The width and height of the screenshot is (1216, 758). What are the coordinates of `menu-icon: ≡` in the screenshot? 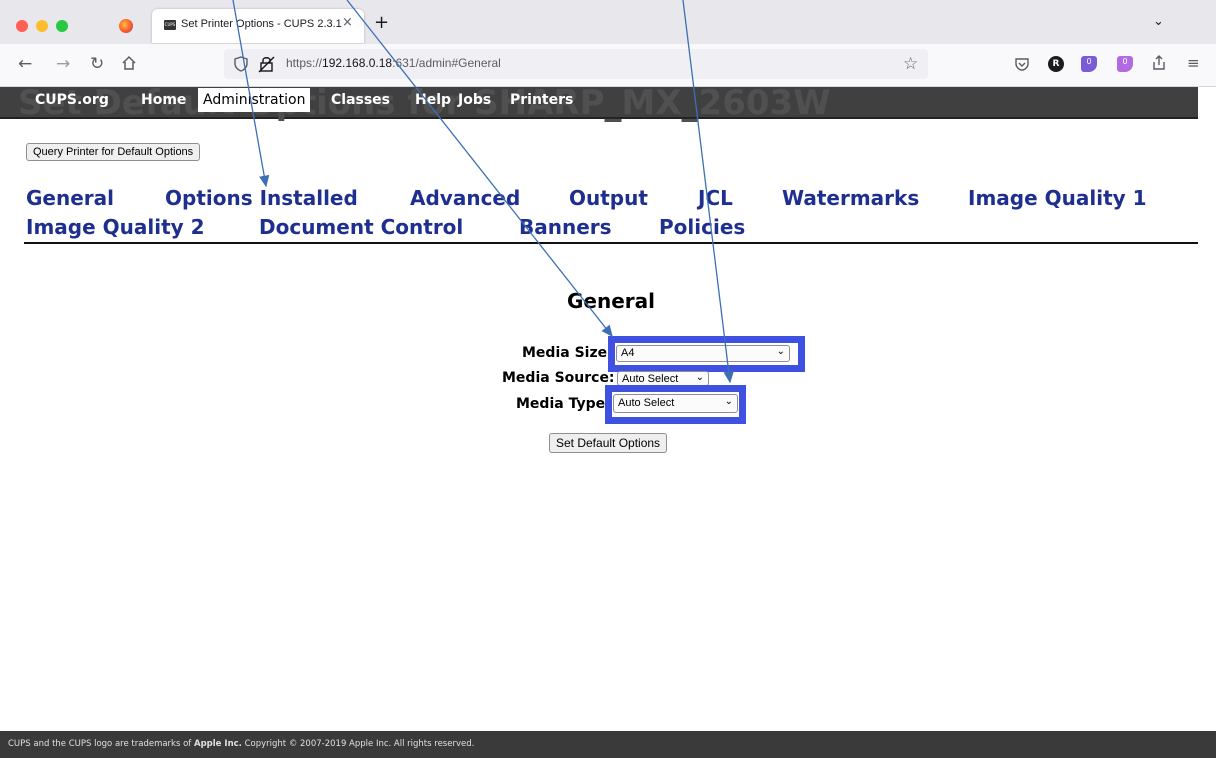 It's located at (1193, 63).